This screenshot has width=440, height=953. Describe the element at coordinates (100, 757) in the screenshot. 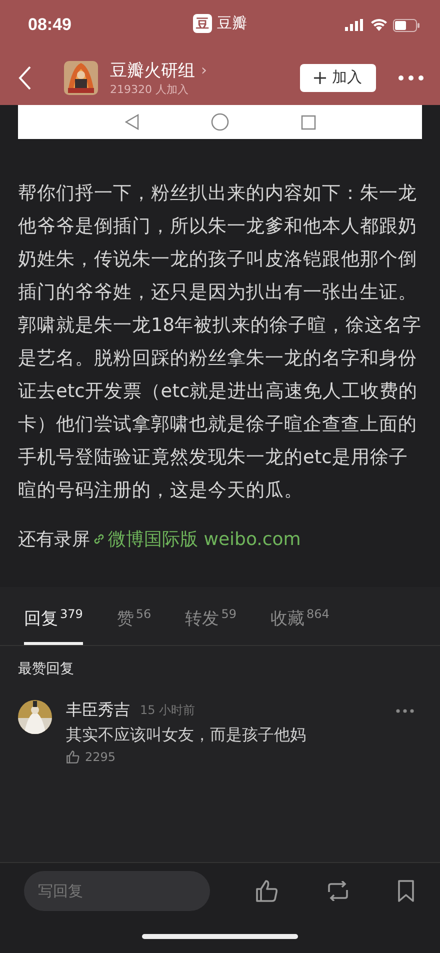

I see `like-count: 2295` at that location.